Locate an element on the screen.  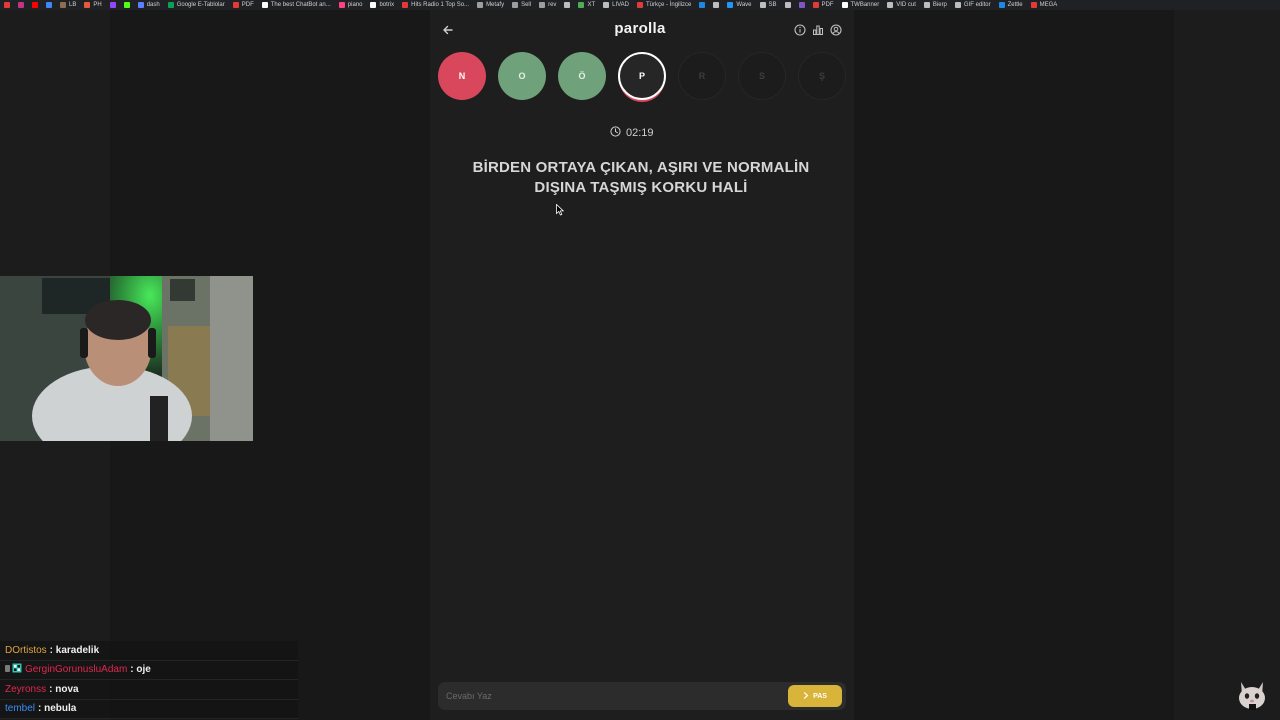
letter-char: N is located at coordinates (462, 76).